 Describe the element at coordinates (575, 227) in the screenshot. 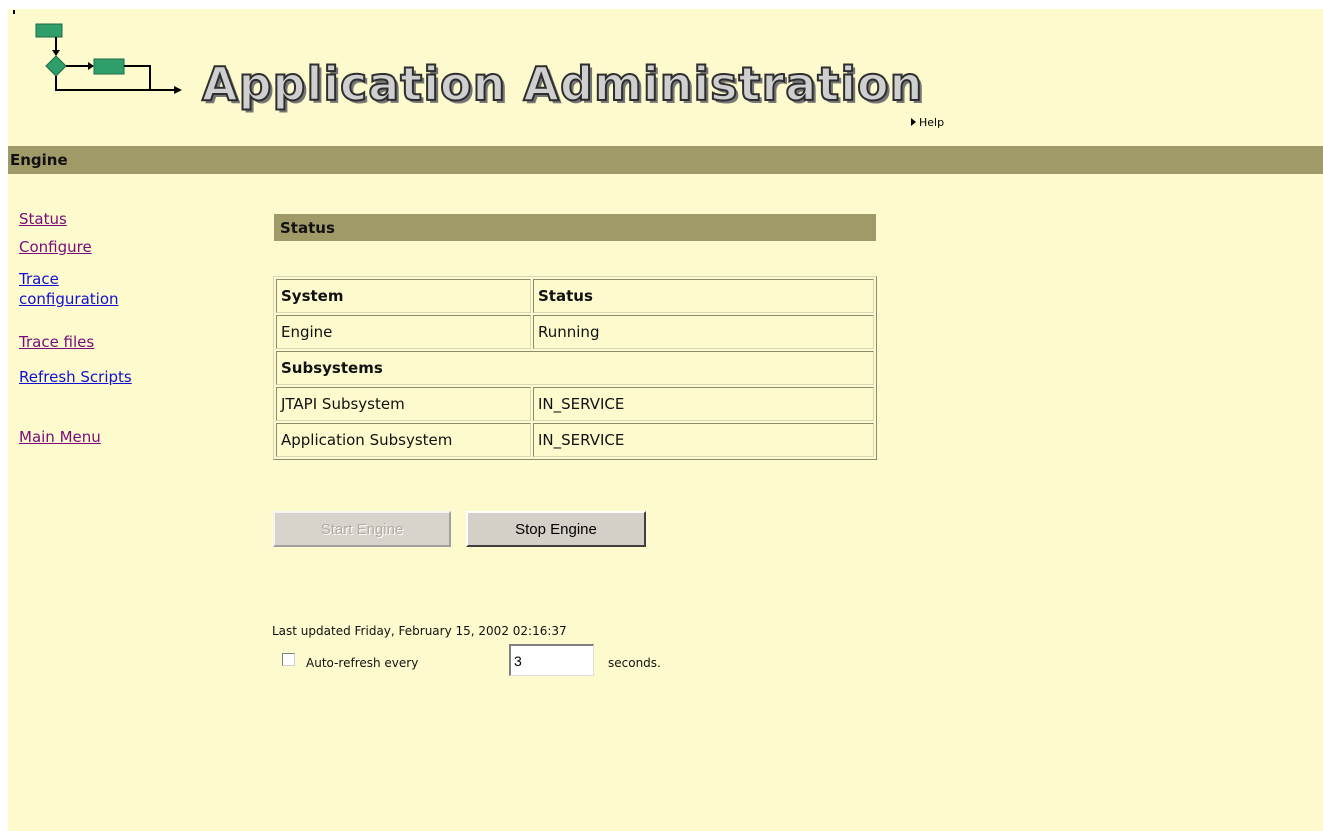

I see `status-panel-header: Status` at that location.